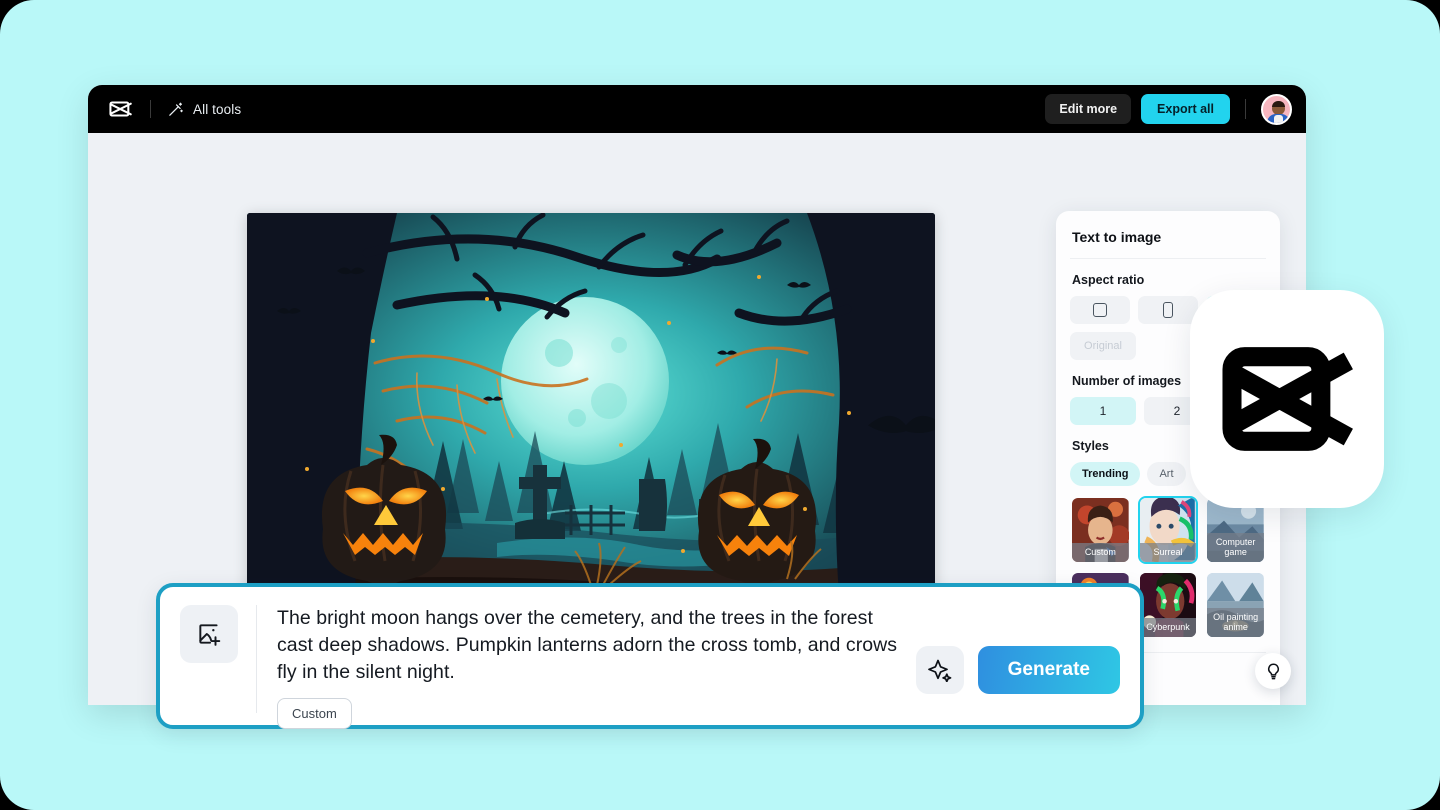 Image resolution: width=1440 pixels, height=810 pixels. Describe the element at coordinates (1168, 605) in the screenshot. I see `style-card-cyberpunk: Cyberpunk` at that location.